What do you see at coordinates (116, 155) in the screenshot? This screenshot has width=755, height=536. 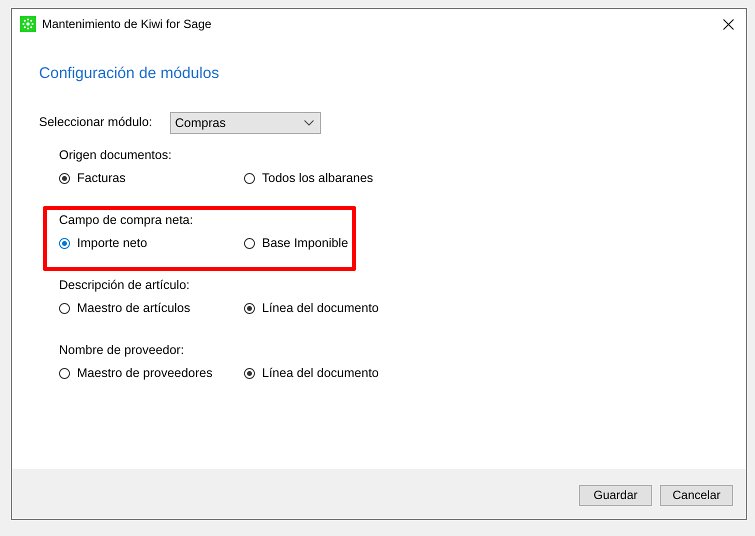 I see `group-label: Origen documentos:` at bounding box center [116, 155].